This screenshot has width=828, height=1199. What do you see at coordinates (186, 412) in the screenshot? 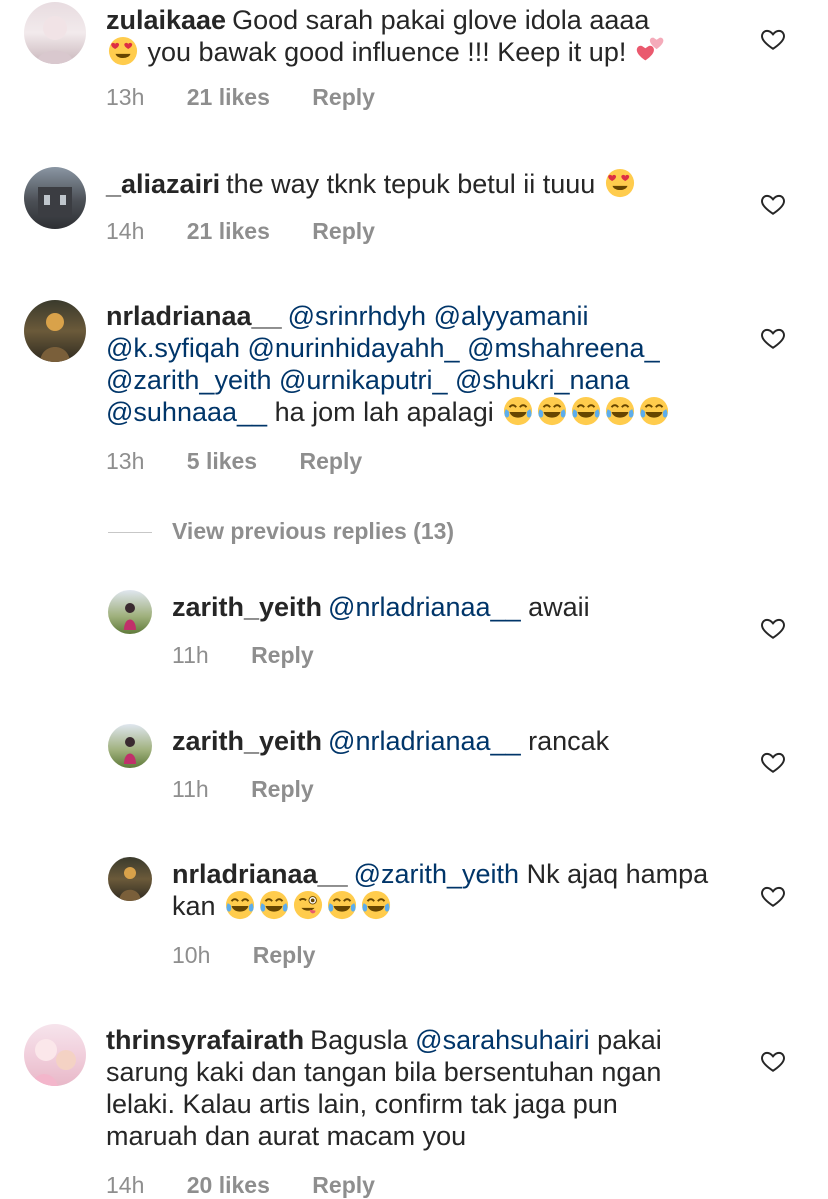
I see `mention-link: @suhnaaa__` at bounding box center [186, 412].